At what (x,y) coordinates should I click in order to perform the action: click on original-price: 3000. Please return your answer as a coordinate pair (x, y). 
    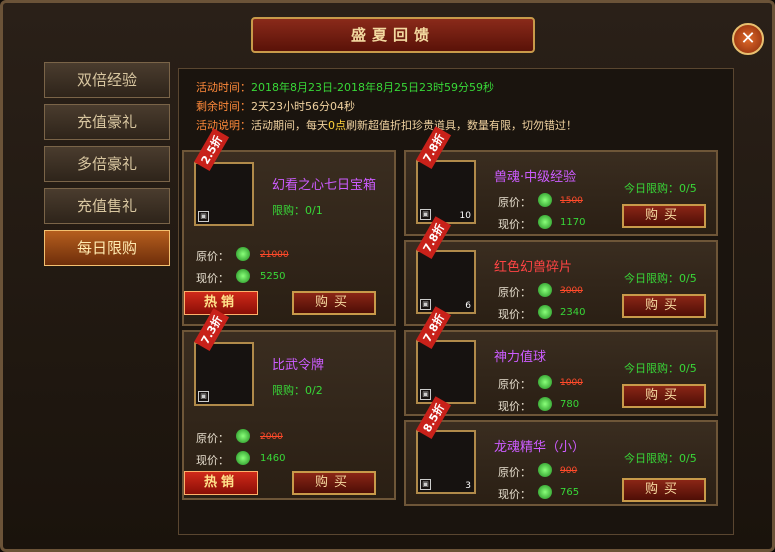
    Looking at the image, I should click on (571, 291).